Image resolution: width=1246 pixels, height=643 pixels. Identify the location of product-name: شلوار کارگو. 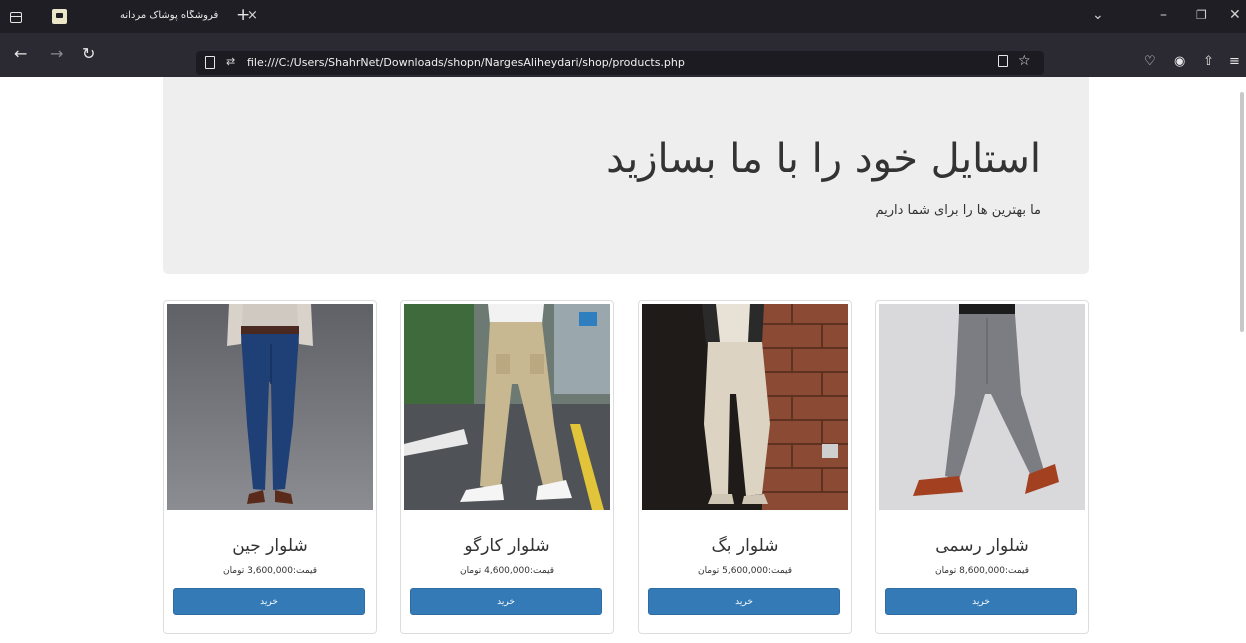
(507, 546).